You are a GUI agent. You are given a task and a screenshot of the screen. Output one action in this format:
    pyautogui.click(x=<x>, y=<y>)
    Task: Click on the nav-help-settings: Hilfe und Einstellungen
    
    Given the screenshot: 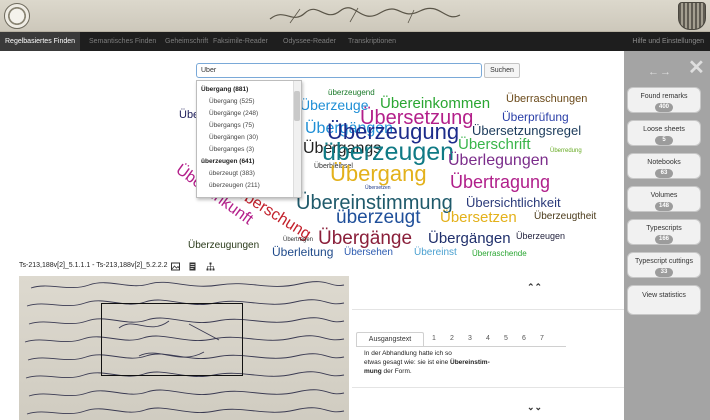 What is the action you would take?
    pyautogui.click(x=668, y=41)
    